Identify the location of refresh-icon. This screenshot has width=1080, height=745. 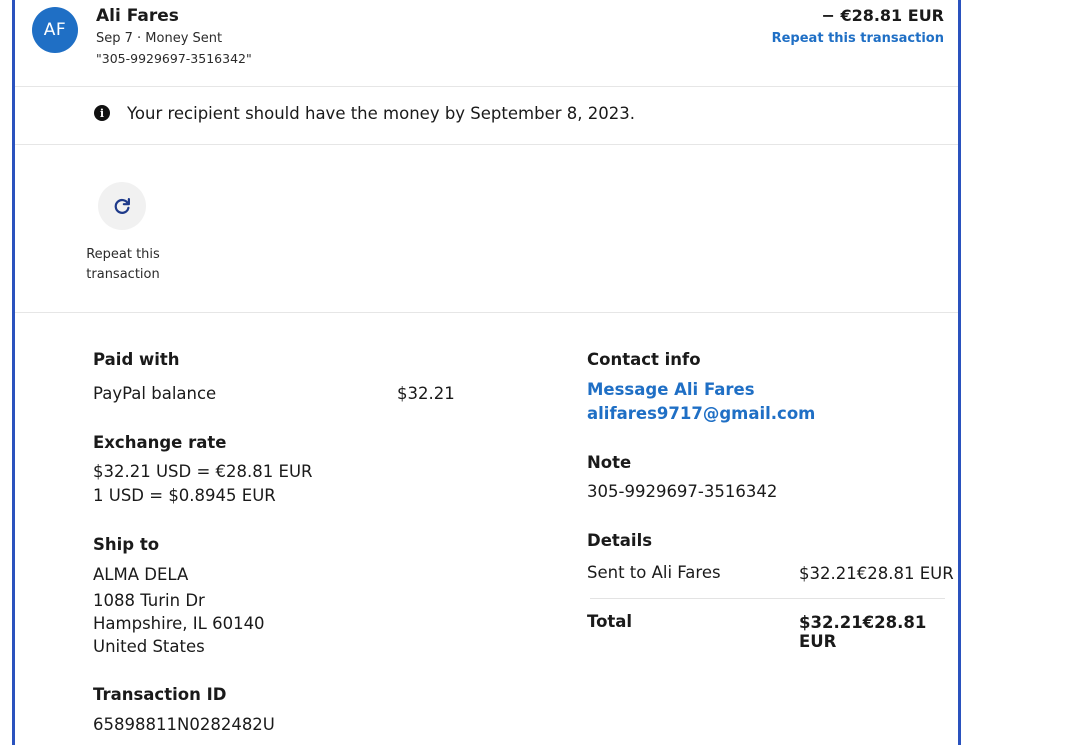
(122, 206).